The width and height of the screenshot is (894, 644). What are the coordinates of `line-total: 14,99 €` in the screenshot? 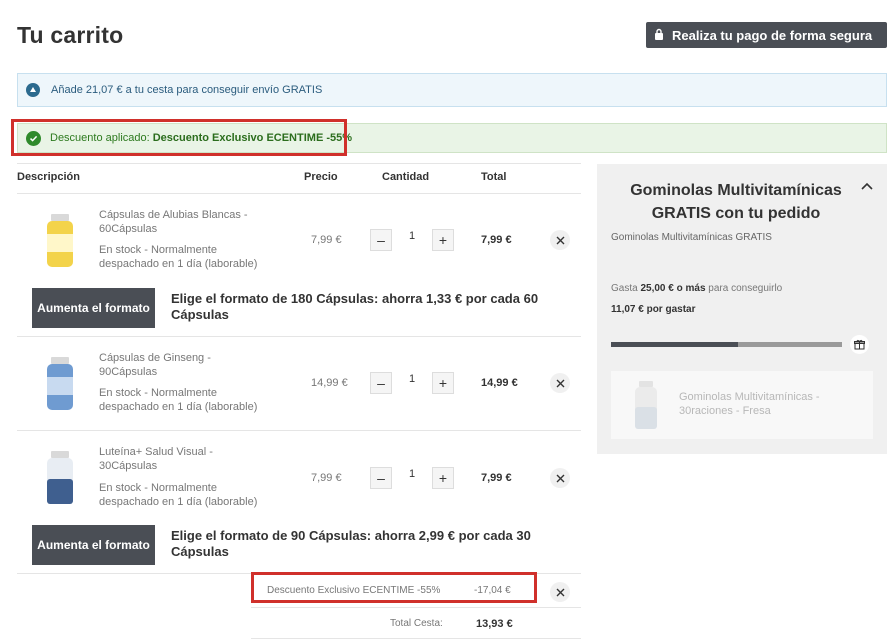 It's located at (499, 383).